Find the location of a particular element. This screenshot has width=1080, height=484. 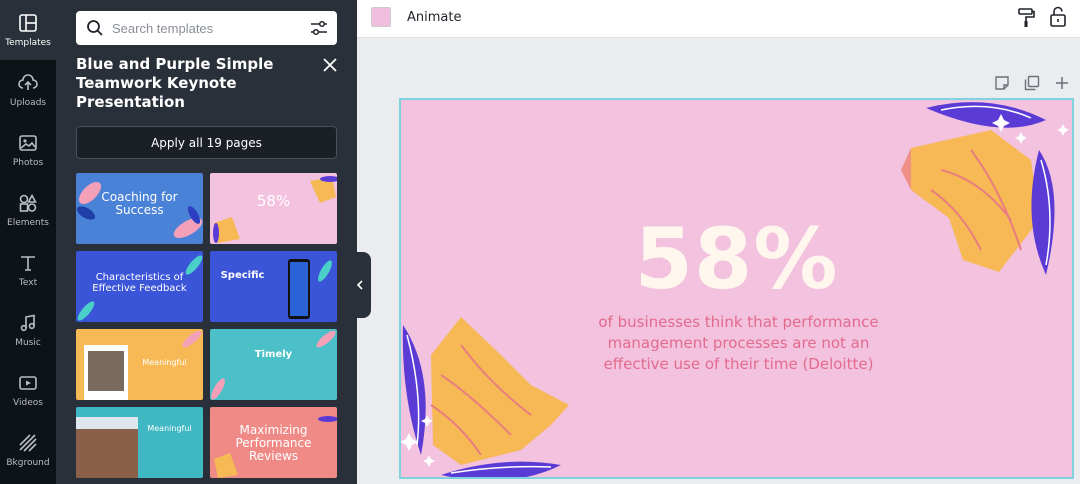

template-thumbnail: 58% is located at coordinates (273, 208).